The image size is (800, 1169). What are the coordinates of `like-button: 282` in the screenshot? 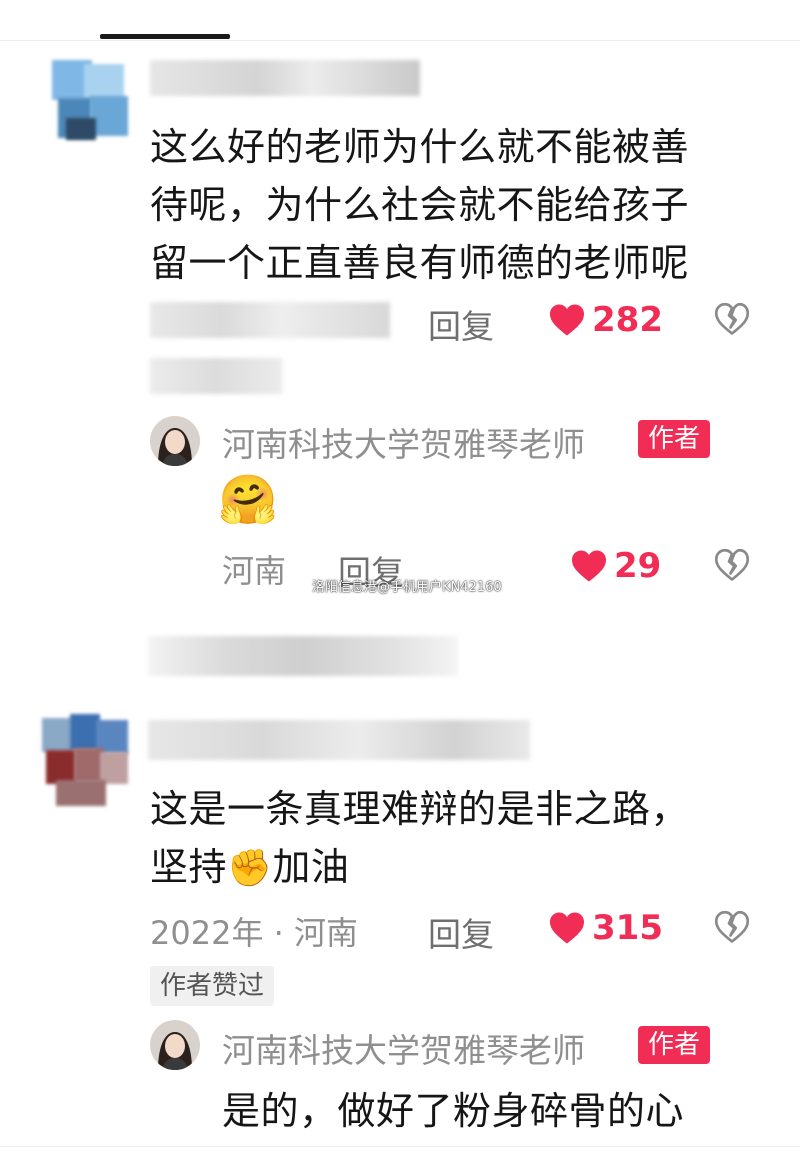 It's located at (605, 320).